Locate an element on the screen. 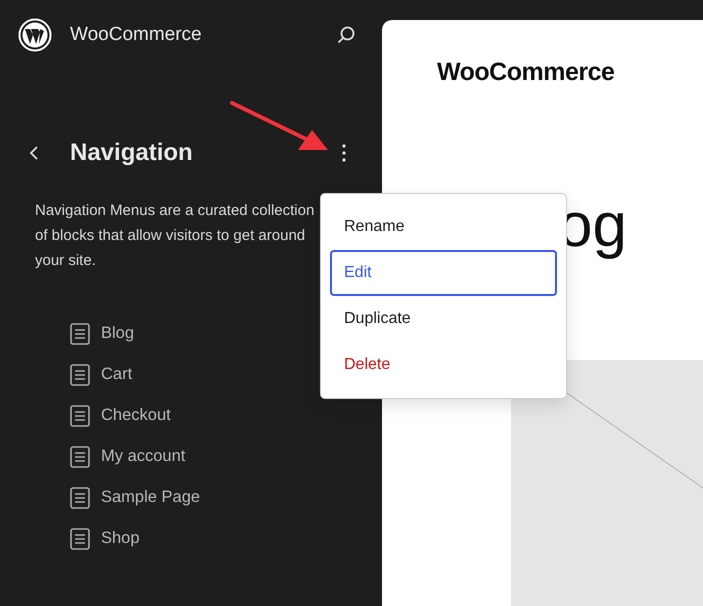 This screenshot has width=703, height=606. menu-item: Edit is located at coordinates (443, 273).